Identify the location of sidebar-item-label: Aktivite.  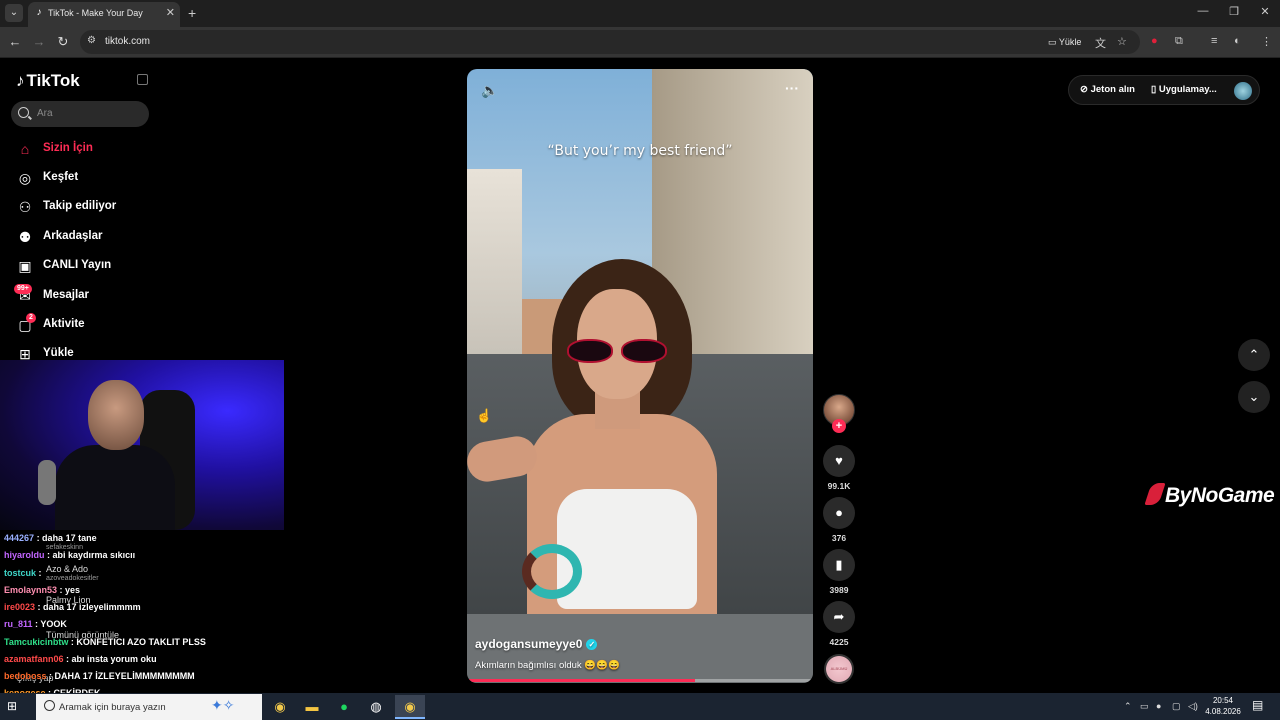
(64, 324).